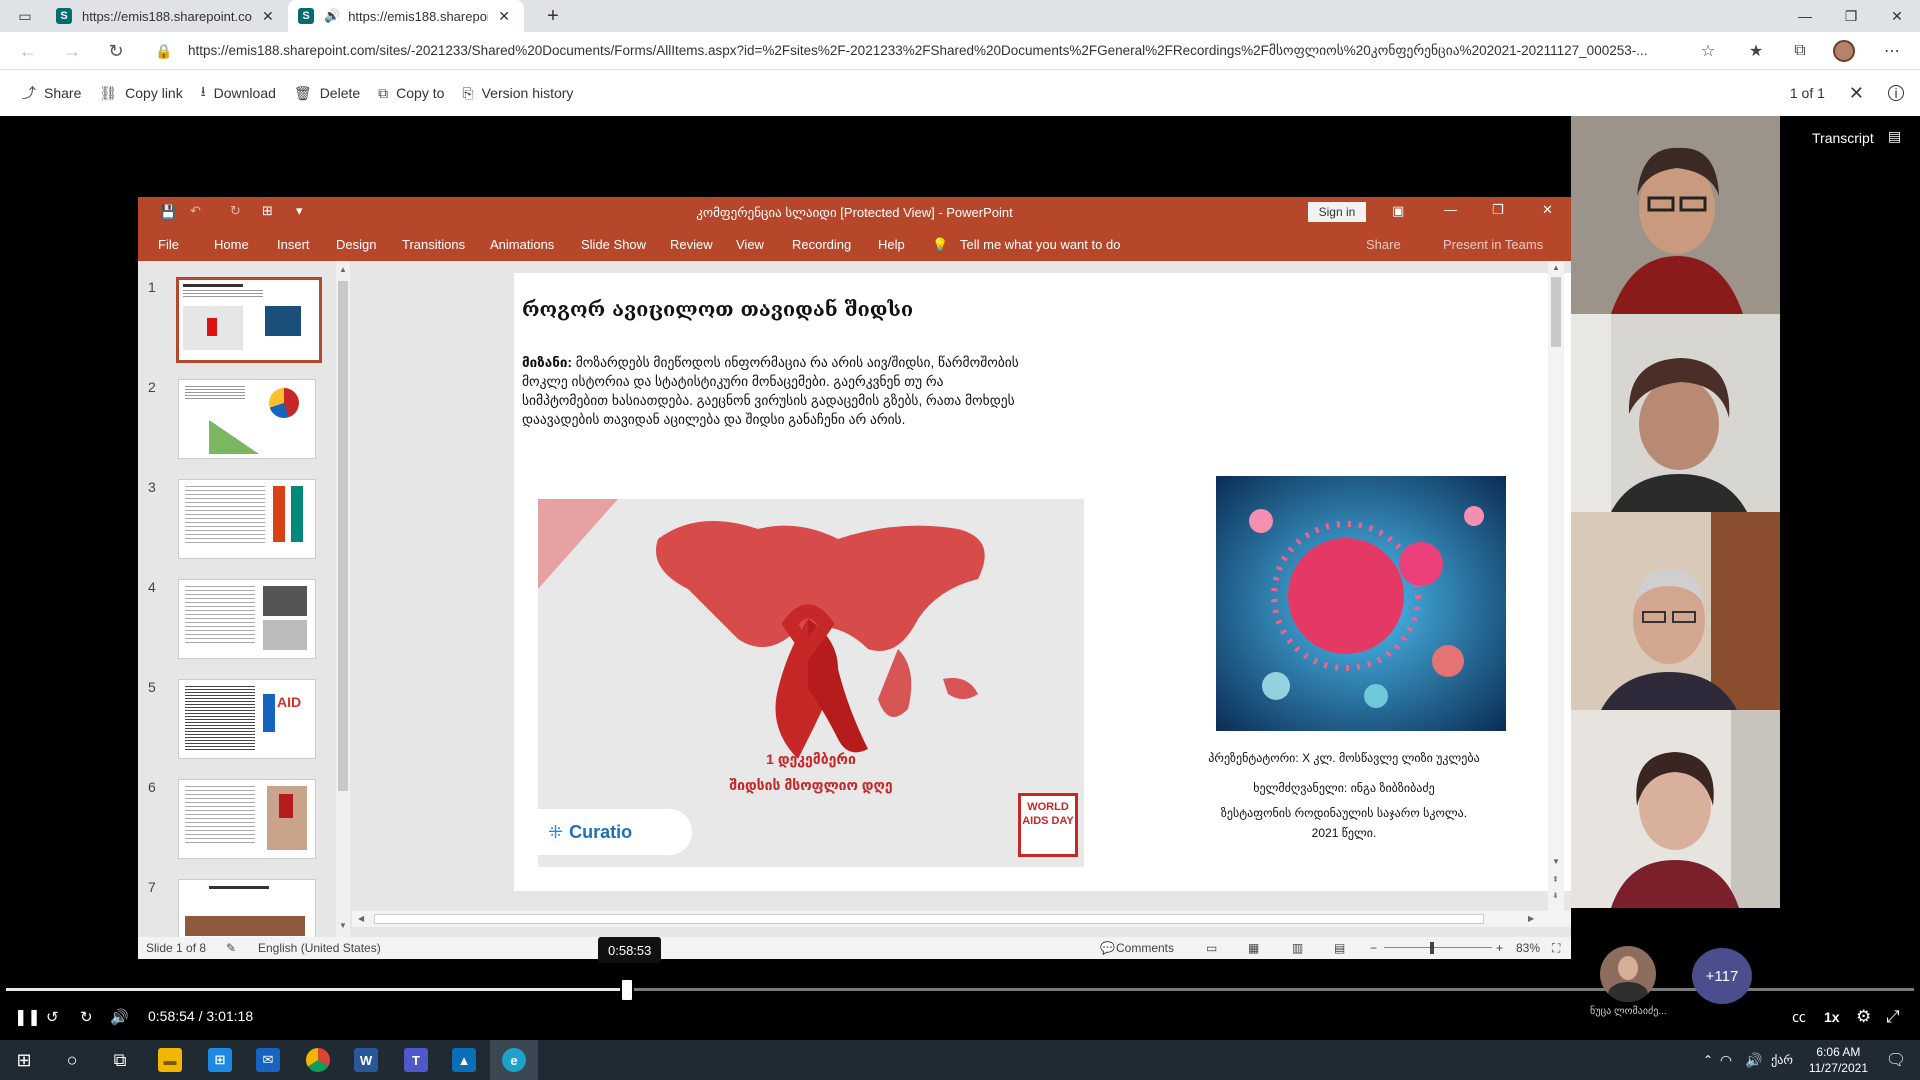 The image size is (1920, 1080). I want to click on participant-avatar, so click(1628, 974).